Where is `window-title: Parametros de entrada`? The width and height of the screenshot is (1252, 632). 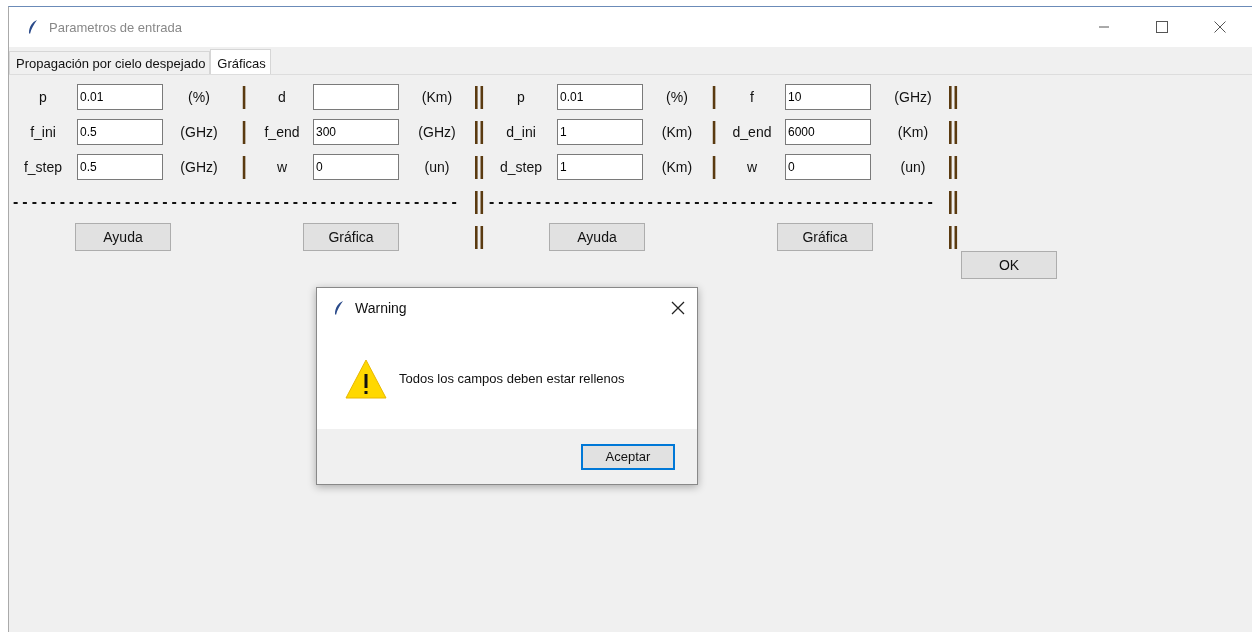 window-title: Parametros de entrada is located at coordinates (115, 27).